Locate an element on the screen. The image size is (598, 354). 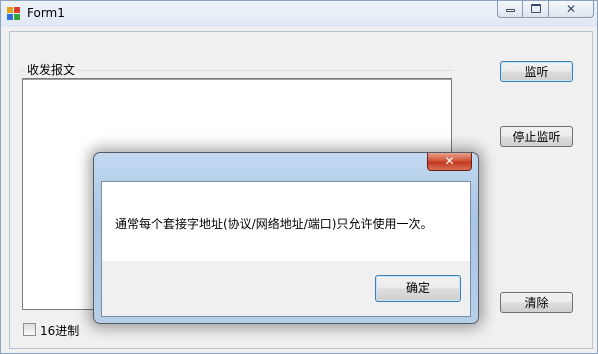
message-group-label: 收发报文 is located at coordinates (51, 69).